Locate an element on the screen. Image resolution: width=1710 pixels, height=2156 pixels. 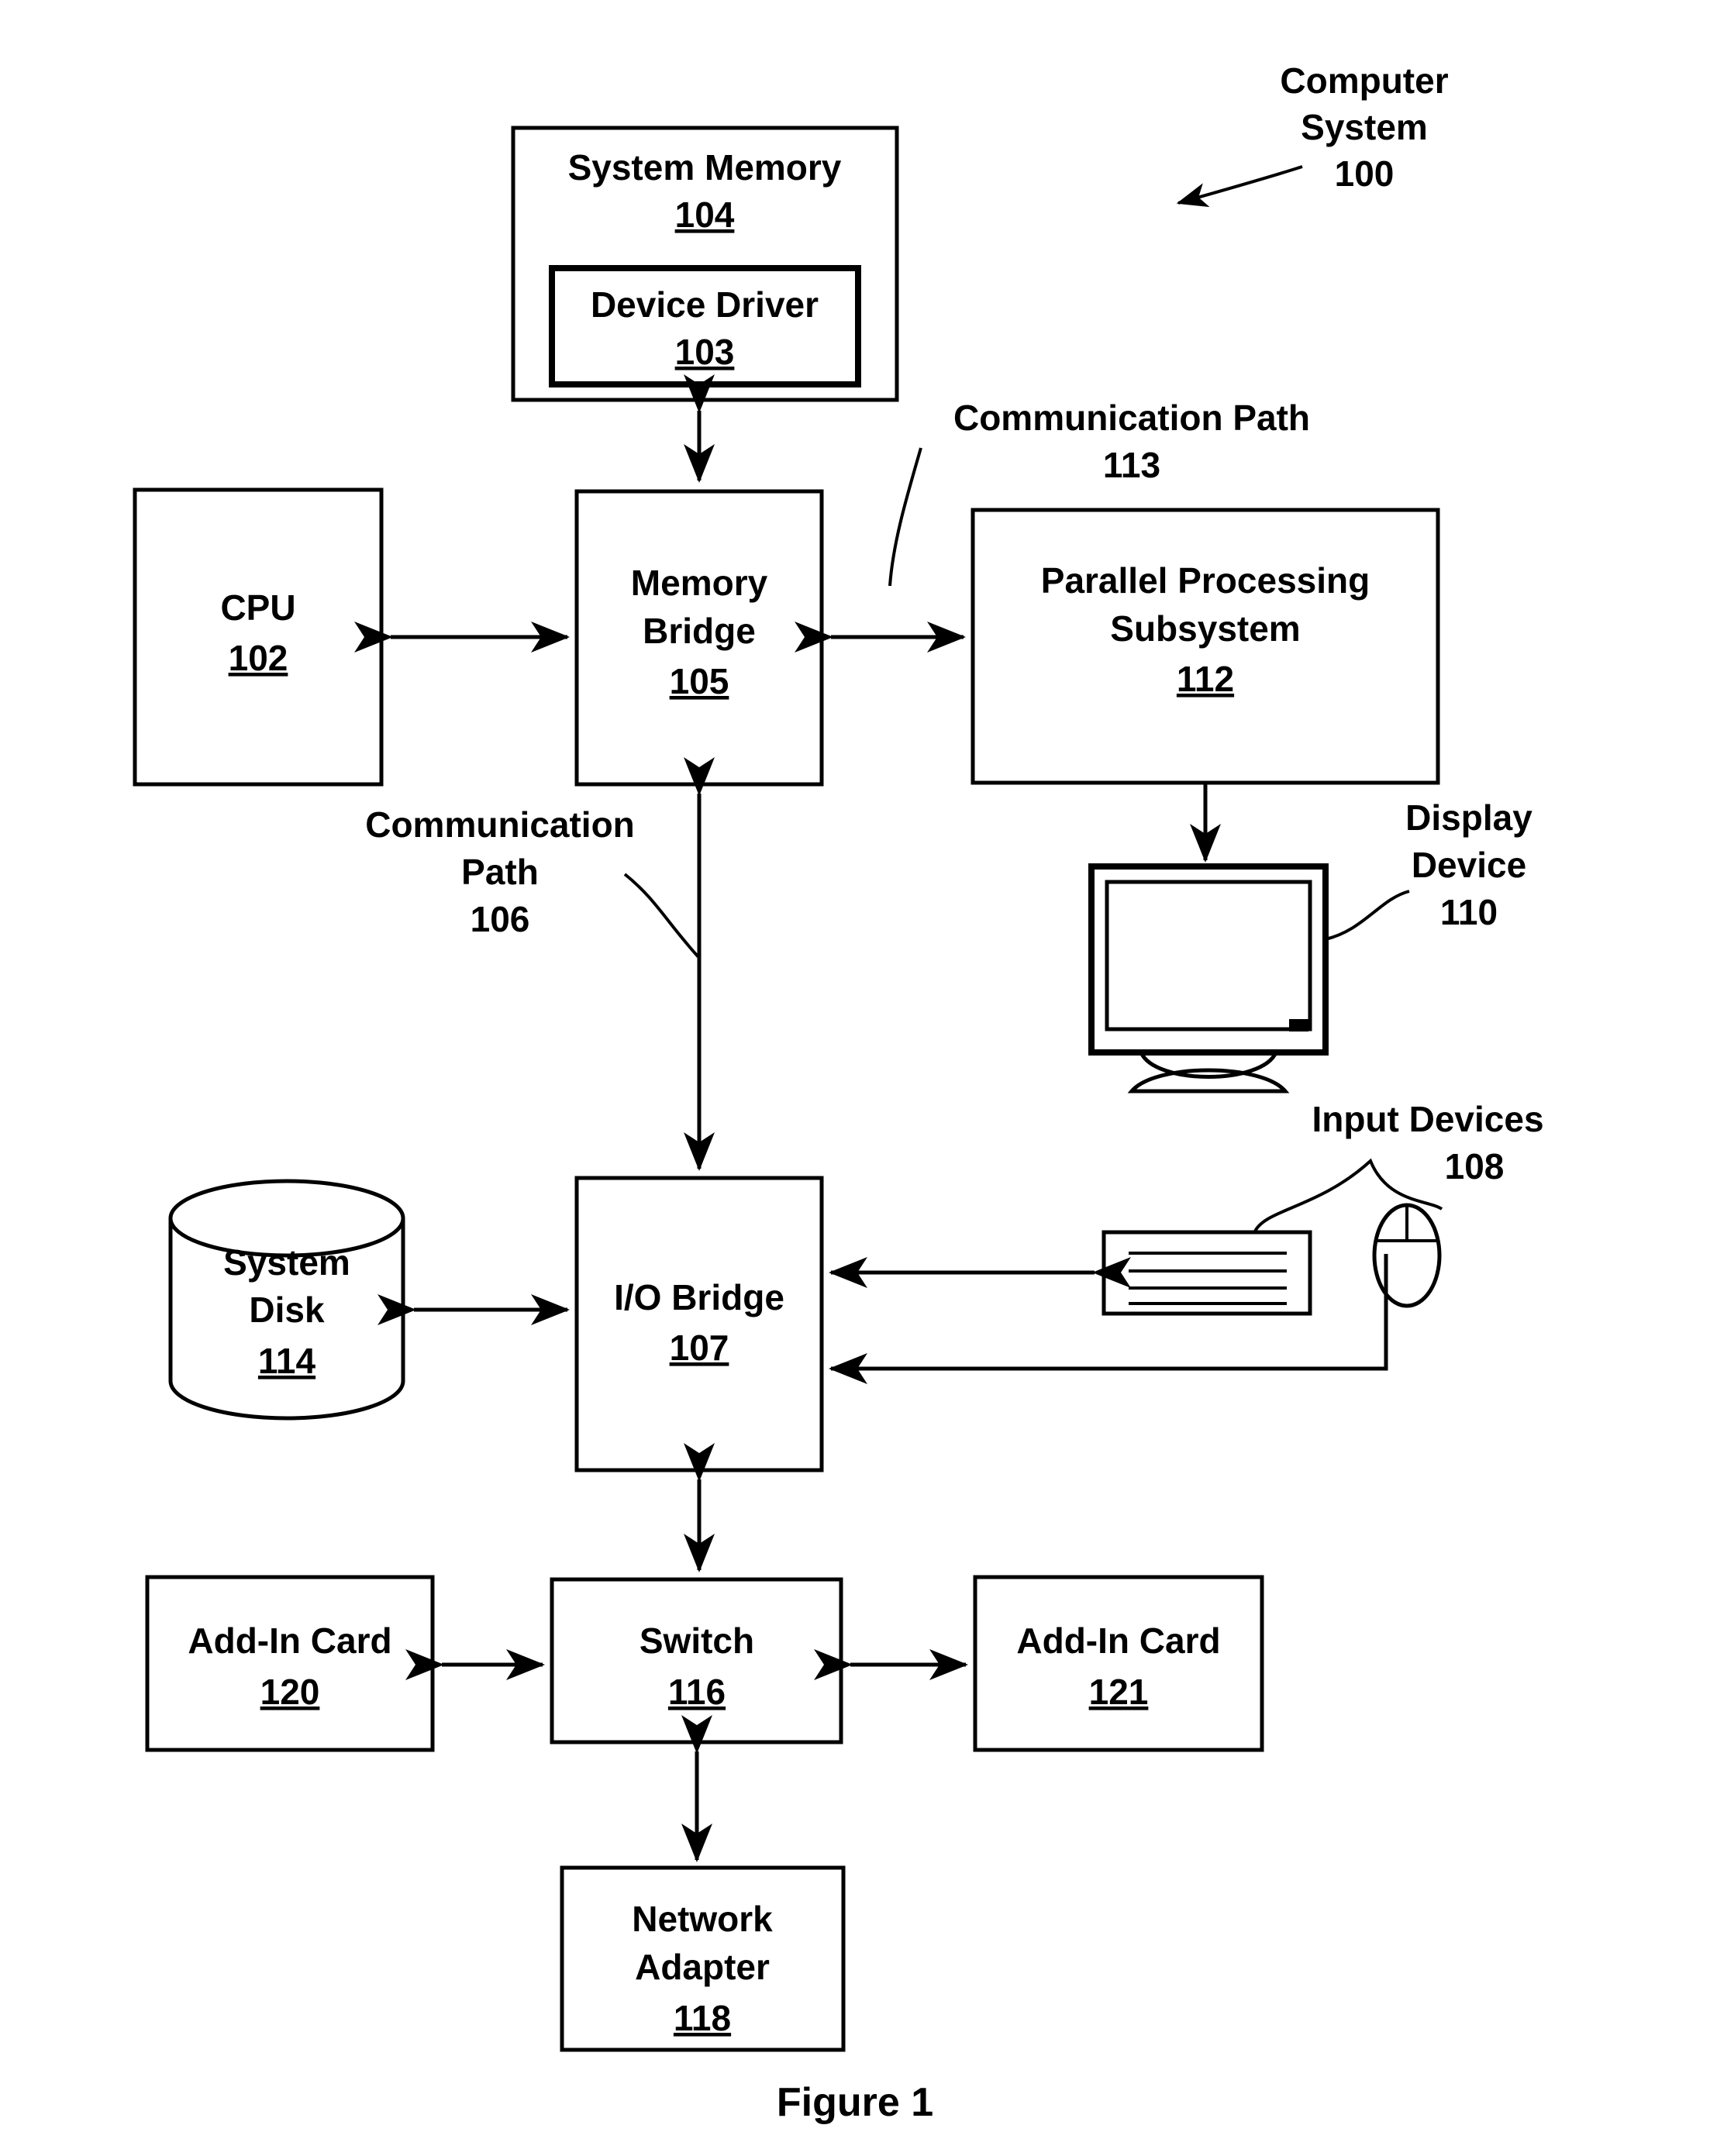
add-in-card-120-box is located at coordinates (290, 1663).